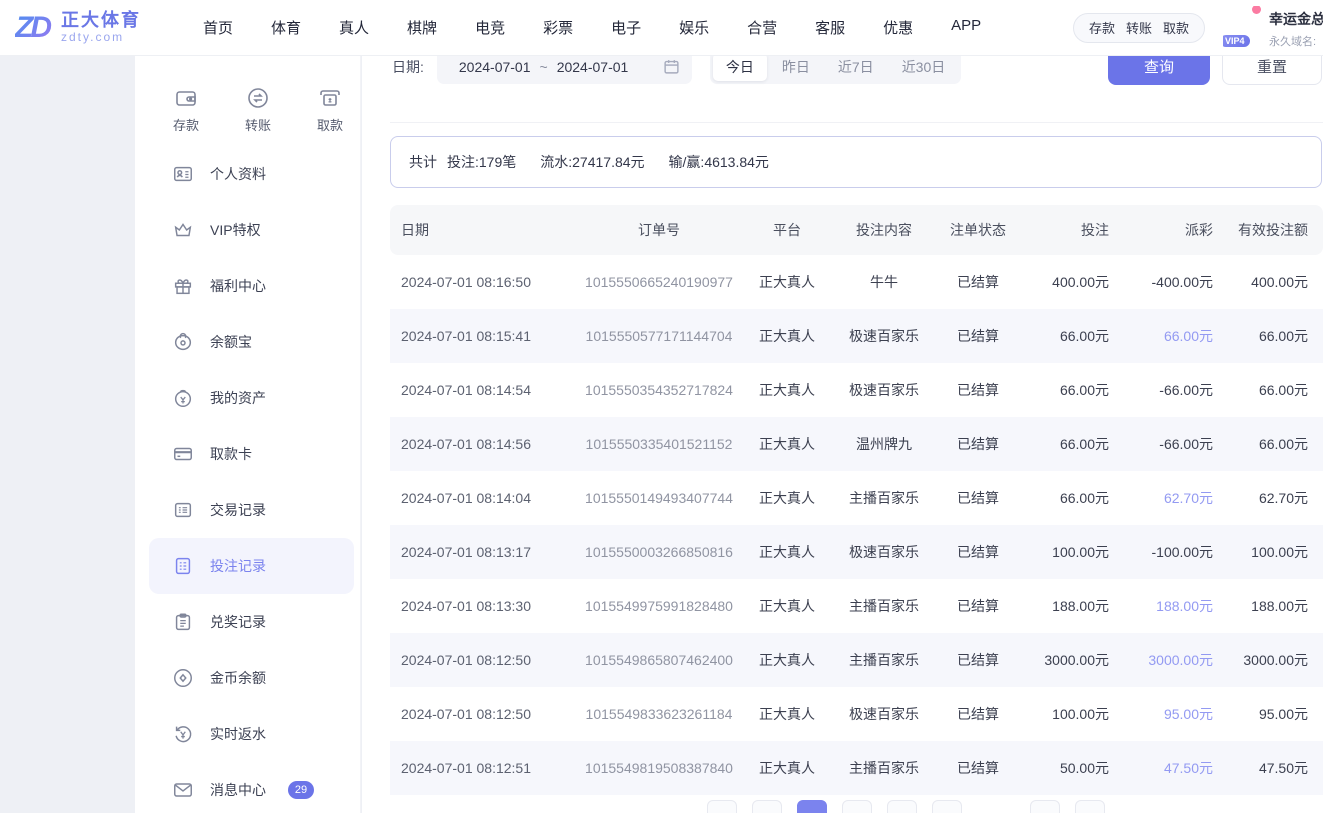 This screenshot has height=813, width=1323. Describe the element at coordinates (1283, 498) in the screenshot. I see `cell-valid-bet: 62.70元` at that location.